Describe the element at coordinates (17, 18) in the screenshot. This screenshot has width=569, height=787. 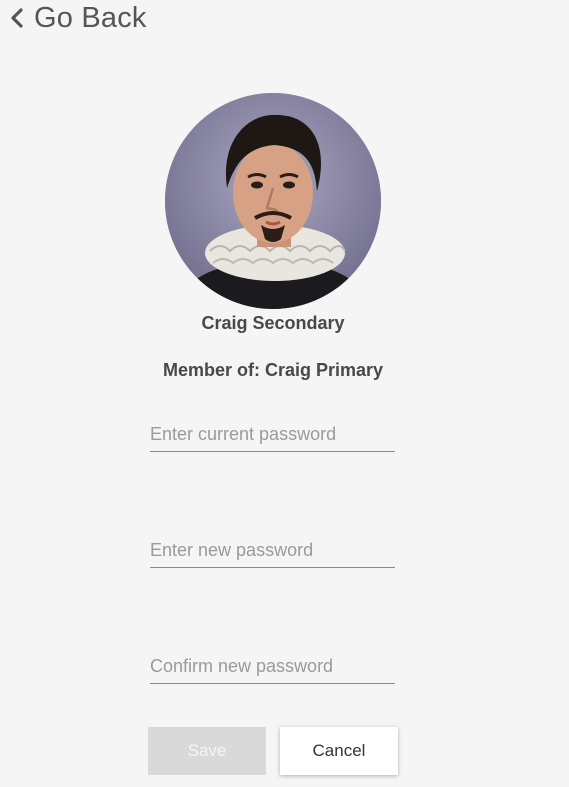
I see `chevron-left-icon` at that location.